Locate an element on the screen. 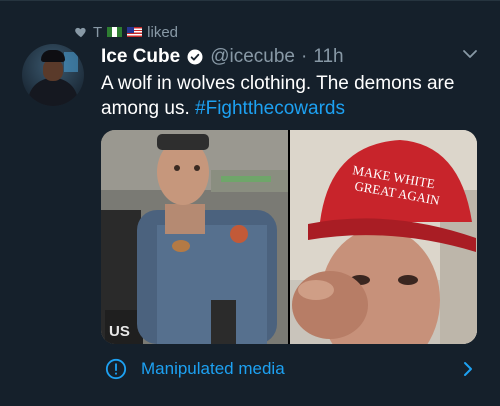 Image resolution: width=500 pixels, height=406 pixels. handle: @icecube is located at coordinates (252, 57).